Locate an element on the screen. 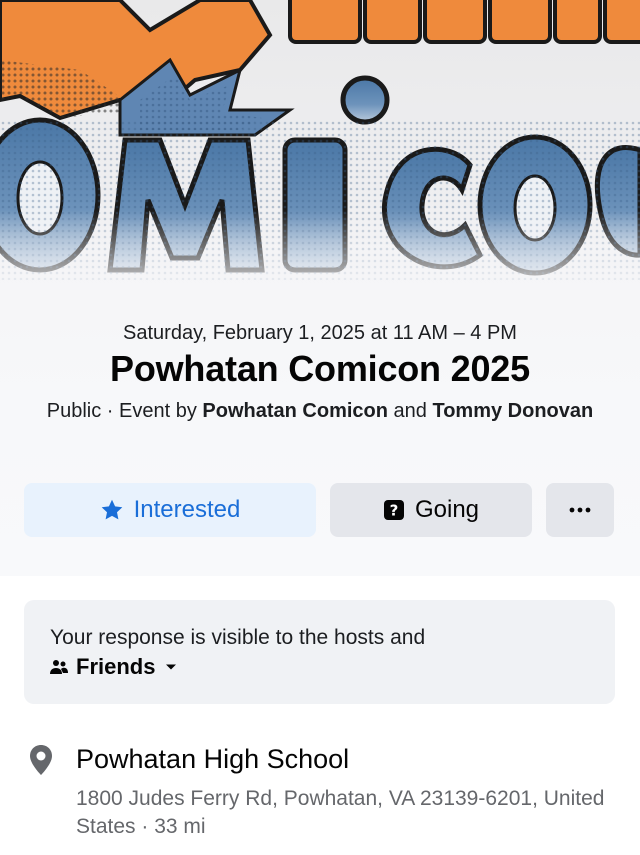 This screenshot has height=855, width=640. location-name-link: Powhatan High School is located at coordinates (212, 759).